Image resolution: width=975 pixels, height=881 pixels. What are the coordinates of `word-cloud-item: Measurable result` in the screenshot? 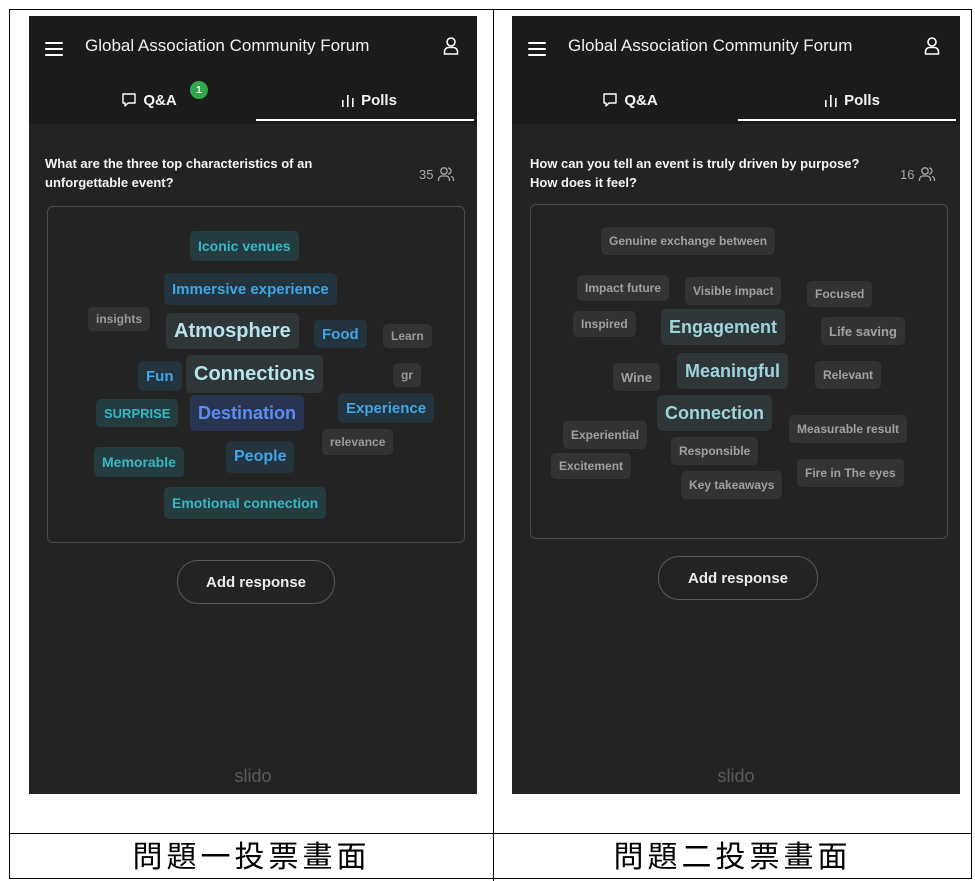 It's located at (848, 429).